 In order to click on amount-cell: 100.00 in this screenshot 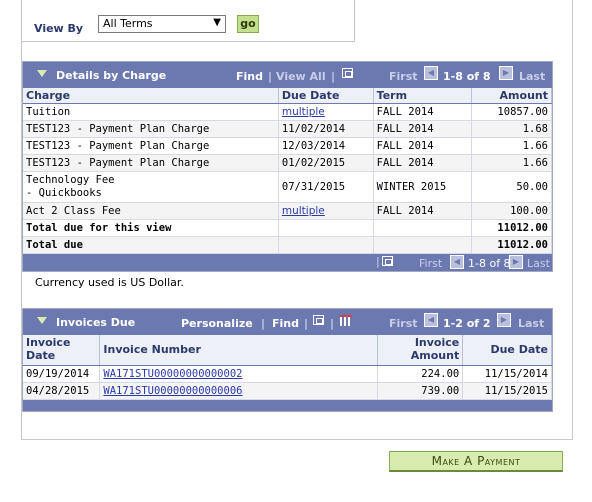, I will do `click(511, 211)`.